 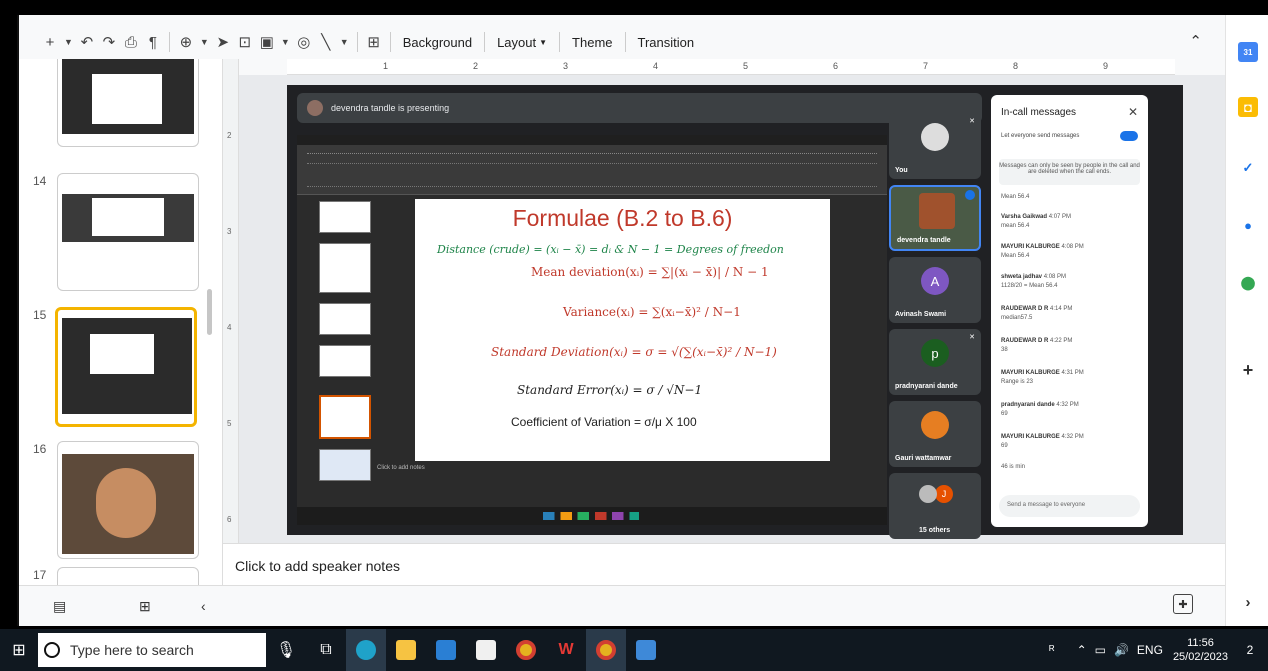 I want to click on slide-thumbnail-selected, so click(x=126, y=367).